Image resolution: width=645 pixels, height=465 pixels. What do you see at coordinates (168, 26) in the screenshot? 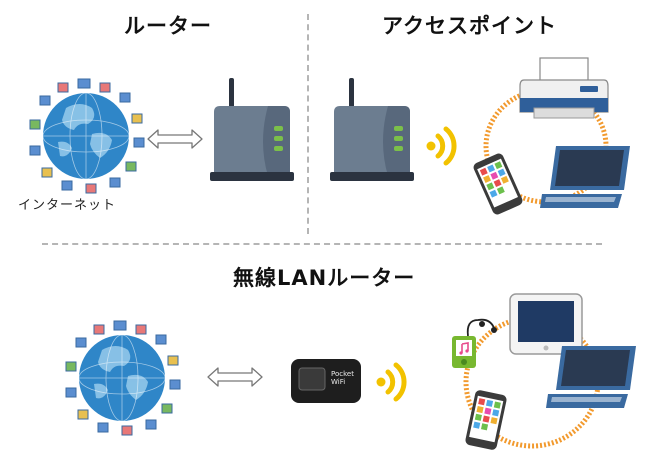
I see `router-section-title: ルーター` at bounding box center [168, 26].